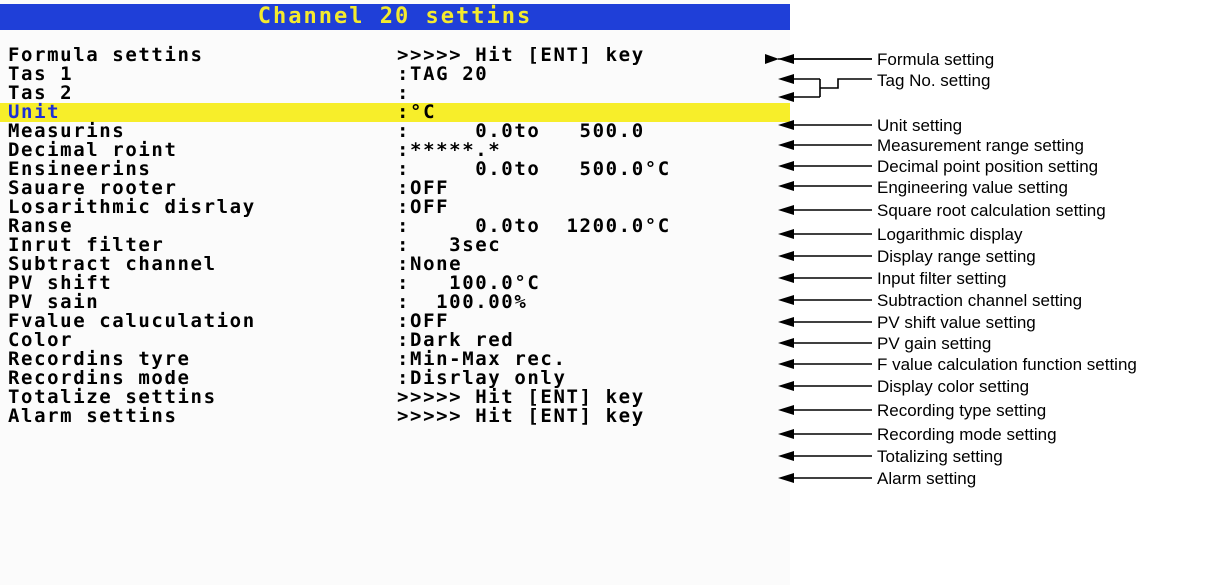 The image size is (1213, 585). Describe the element at coordinates (927, 478) in the screenshot. I see `annotation-alarm: Alarm setting` at that location.